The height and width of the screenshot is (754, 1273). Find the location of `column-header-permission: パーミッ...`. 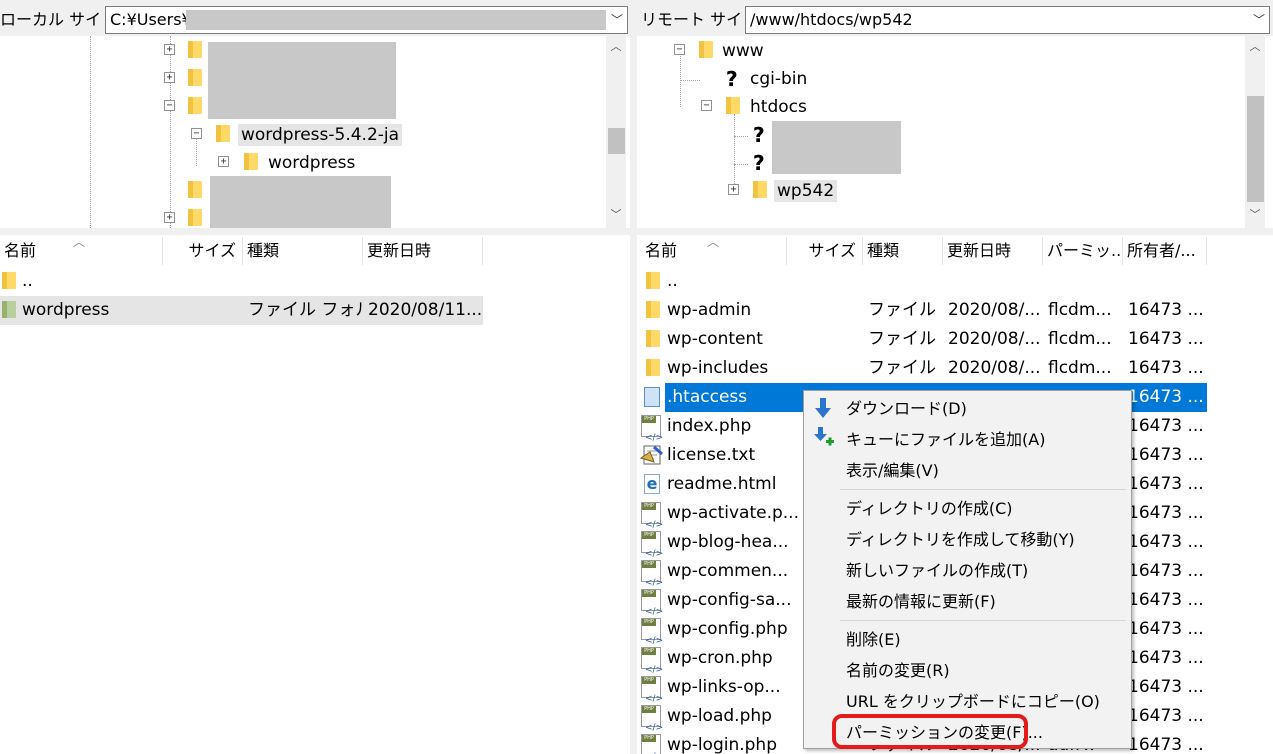

column-header-permission: パーミッ... is located at coordinates (1083, 251).